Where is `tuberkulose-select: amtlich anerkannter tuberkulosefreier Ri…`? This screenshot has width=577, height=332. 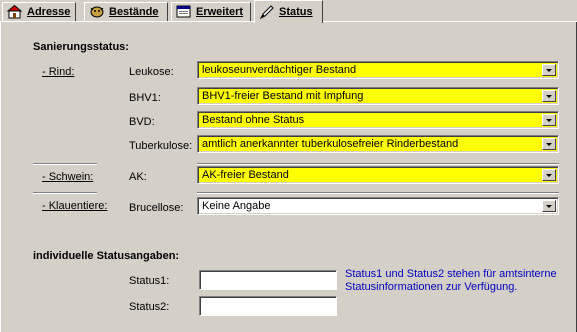 tuberkulose-select: amtlich anerkannter tuberkulosefreier Ri… is located at coordinates (378, 144).